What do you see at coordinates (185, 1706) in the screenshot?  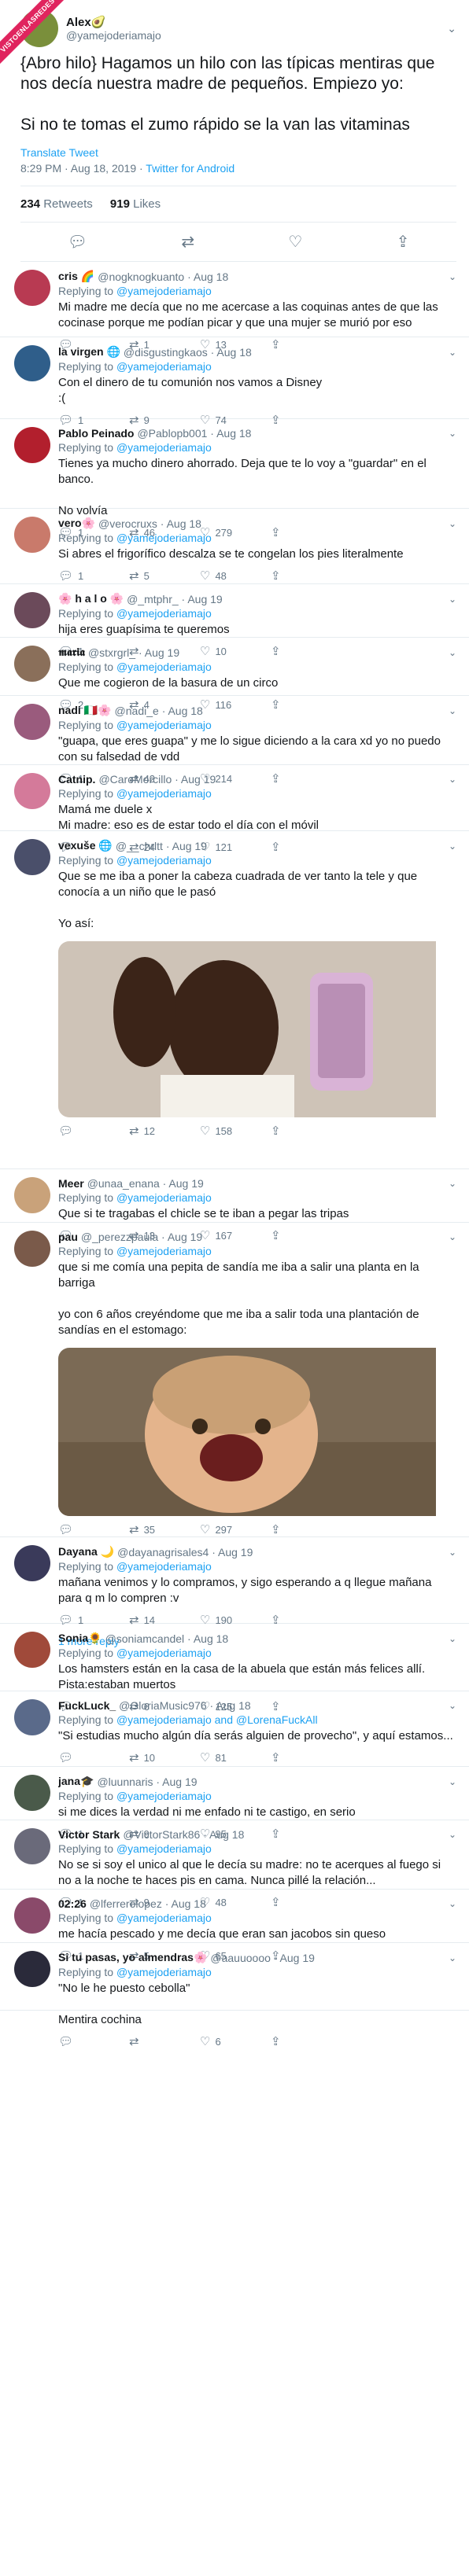 I see `reply-author-handle: @GloriaMusic976 · Aug 18` at bounding box center [185, 1706].